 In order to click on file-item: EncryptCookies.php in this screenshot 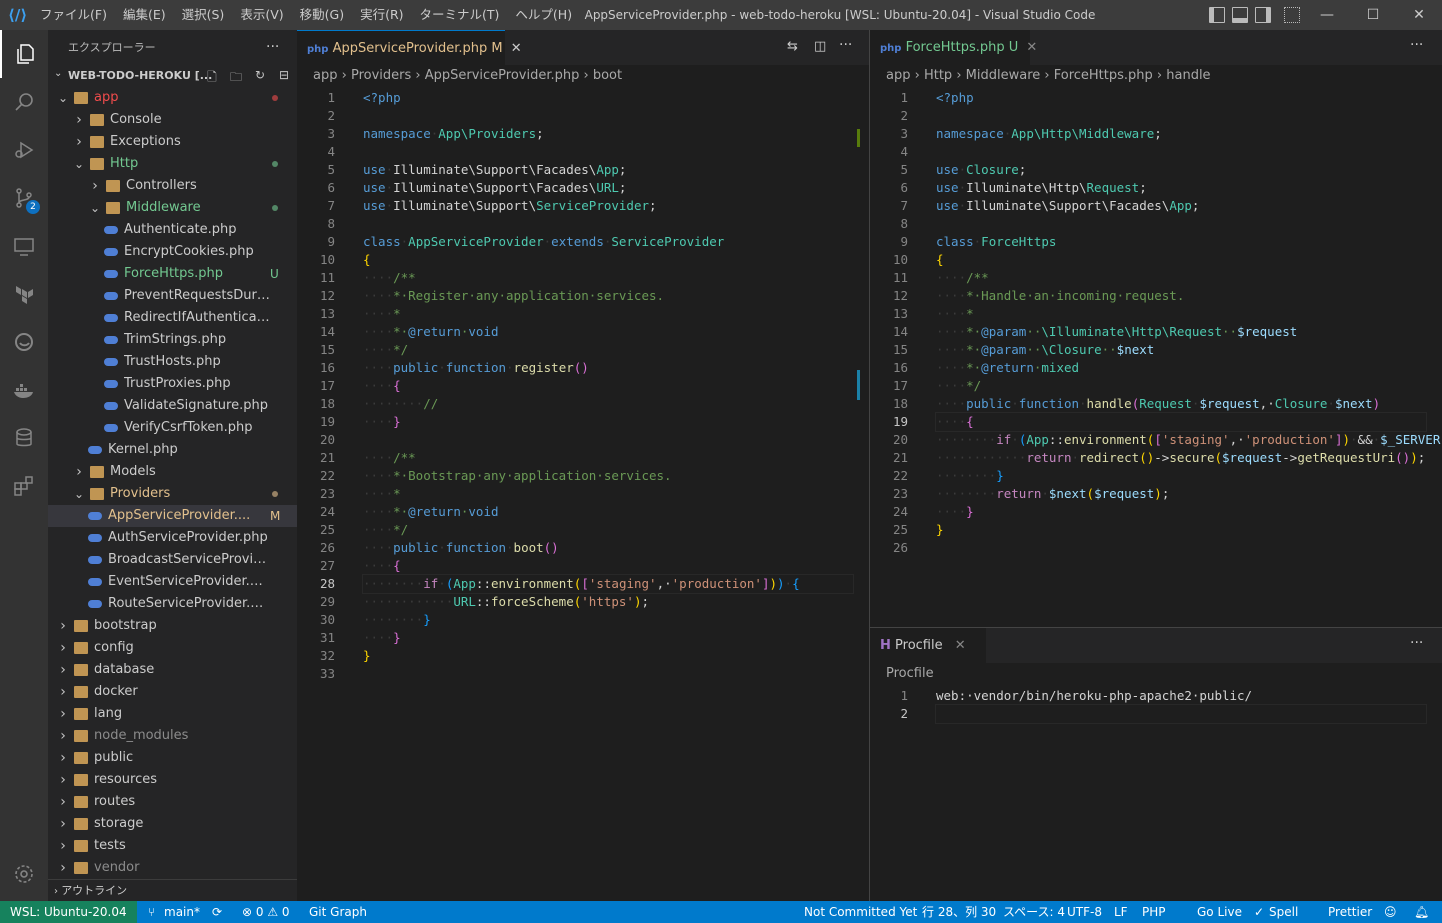, I will do `click(172, 252)`.